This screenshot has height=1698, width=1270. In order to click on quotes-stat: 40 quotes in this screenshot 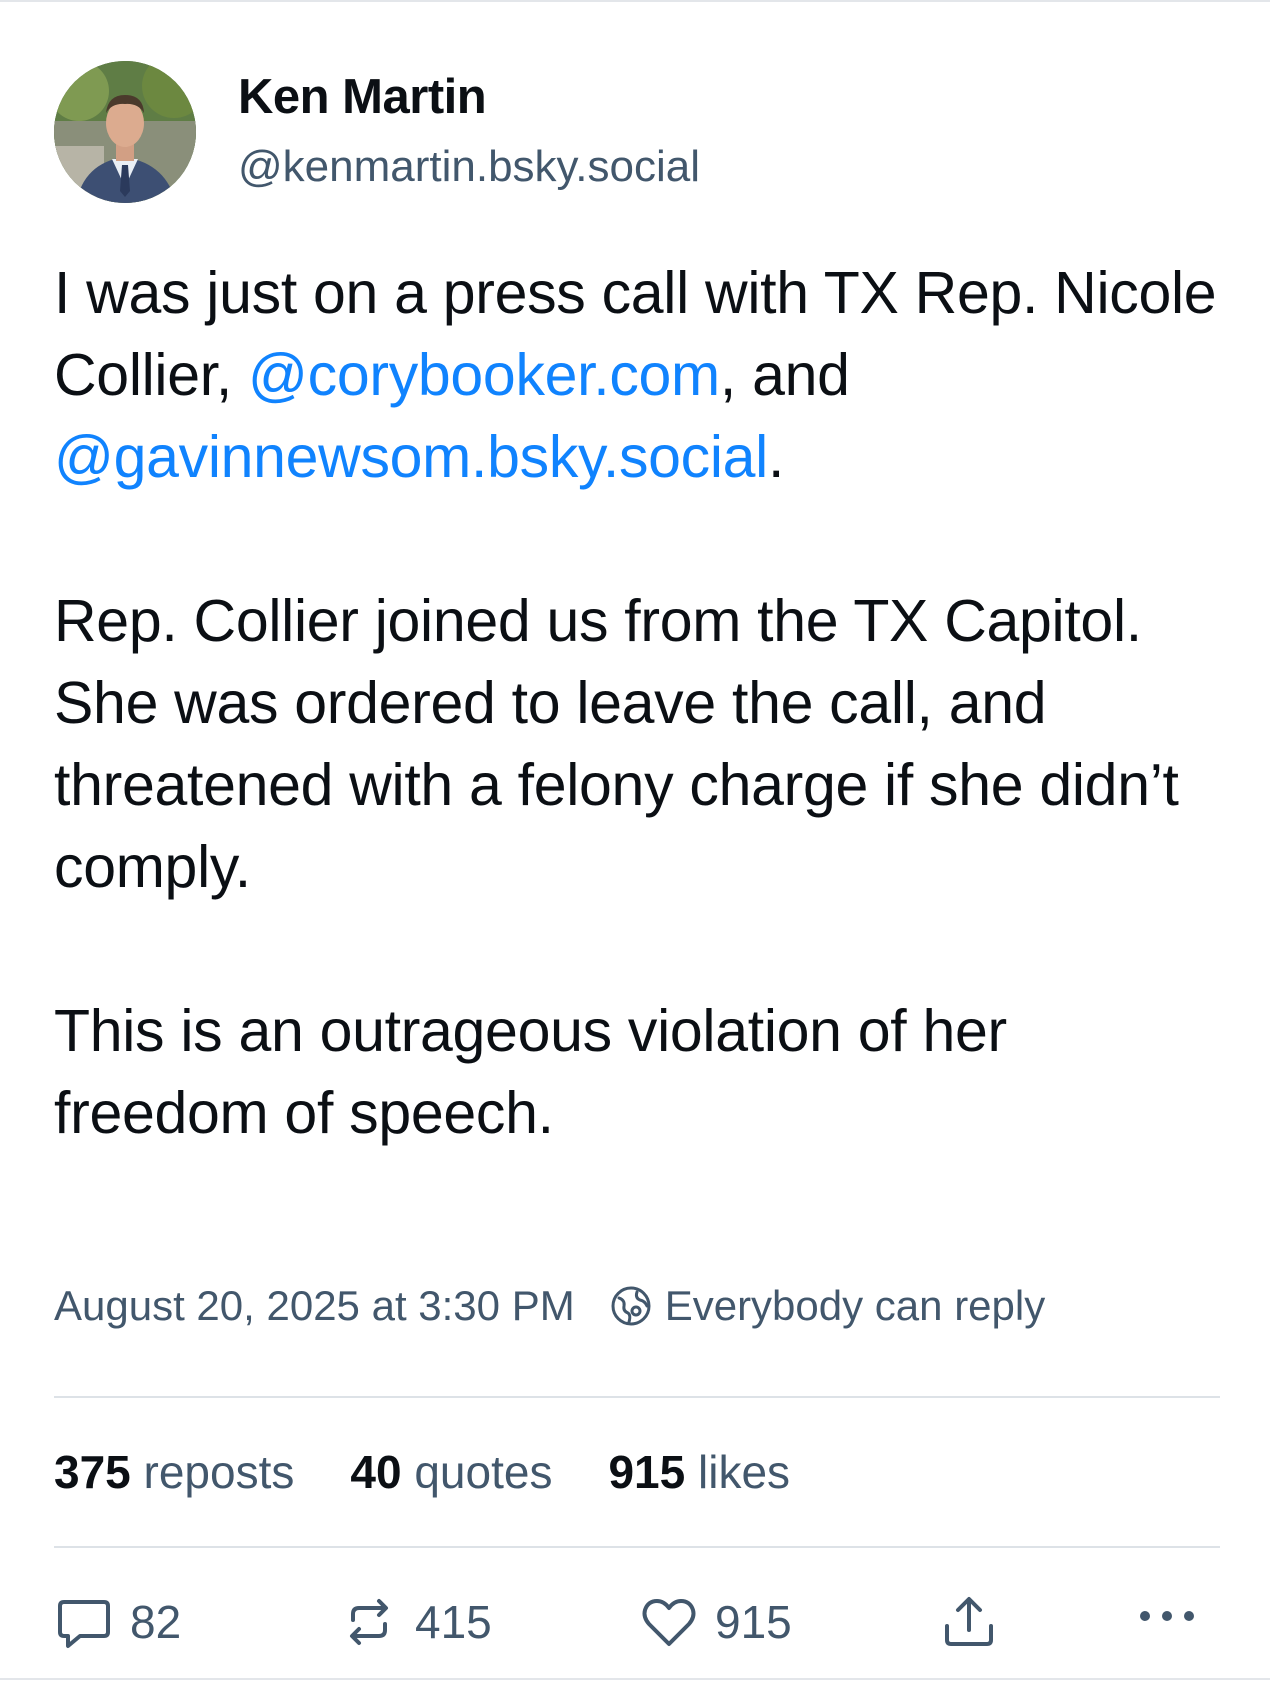, I will do `click(451, 1472)`.